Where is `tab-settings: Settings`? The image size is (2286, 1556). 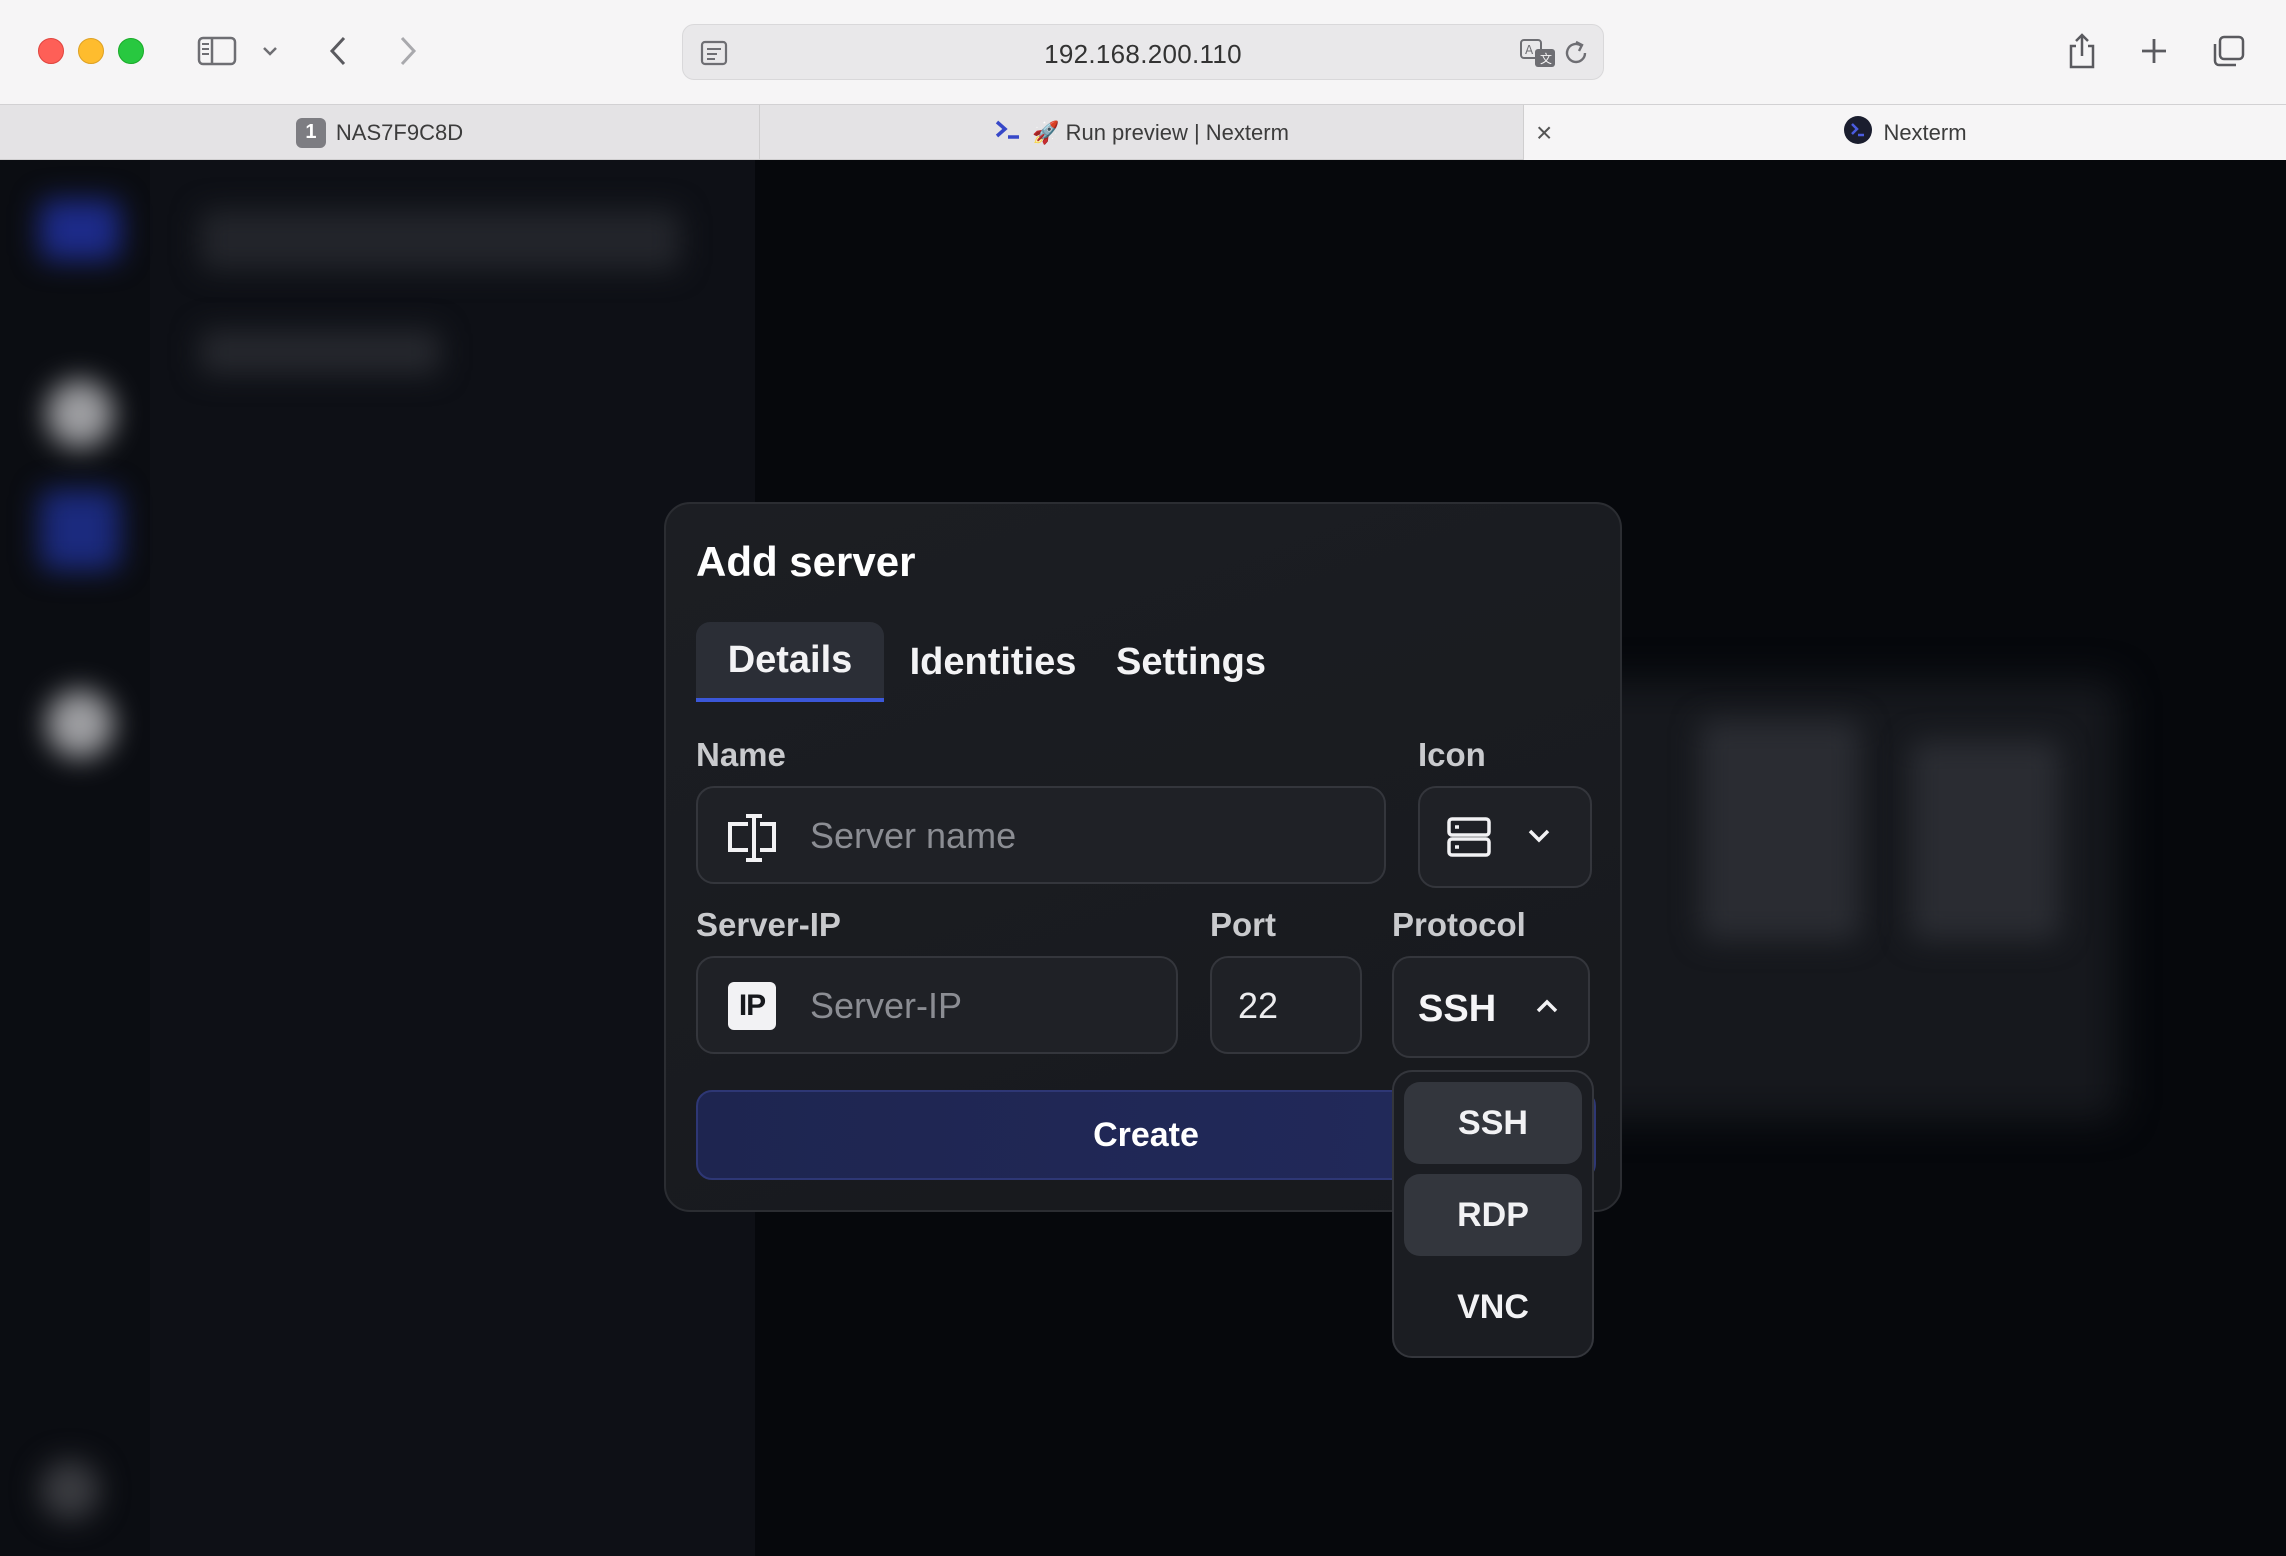
tab-settings: Settings is located at coordinates (1191, 662).